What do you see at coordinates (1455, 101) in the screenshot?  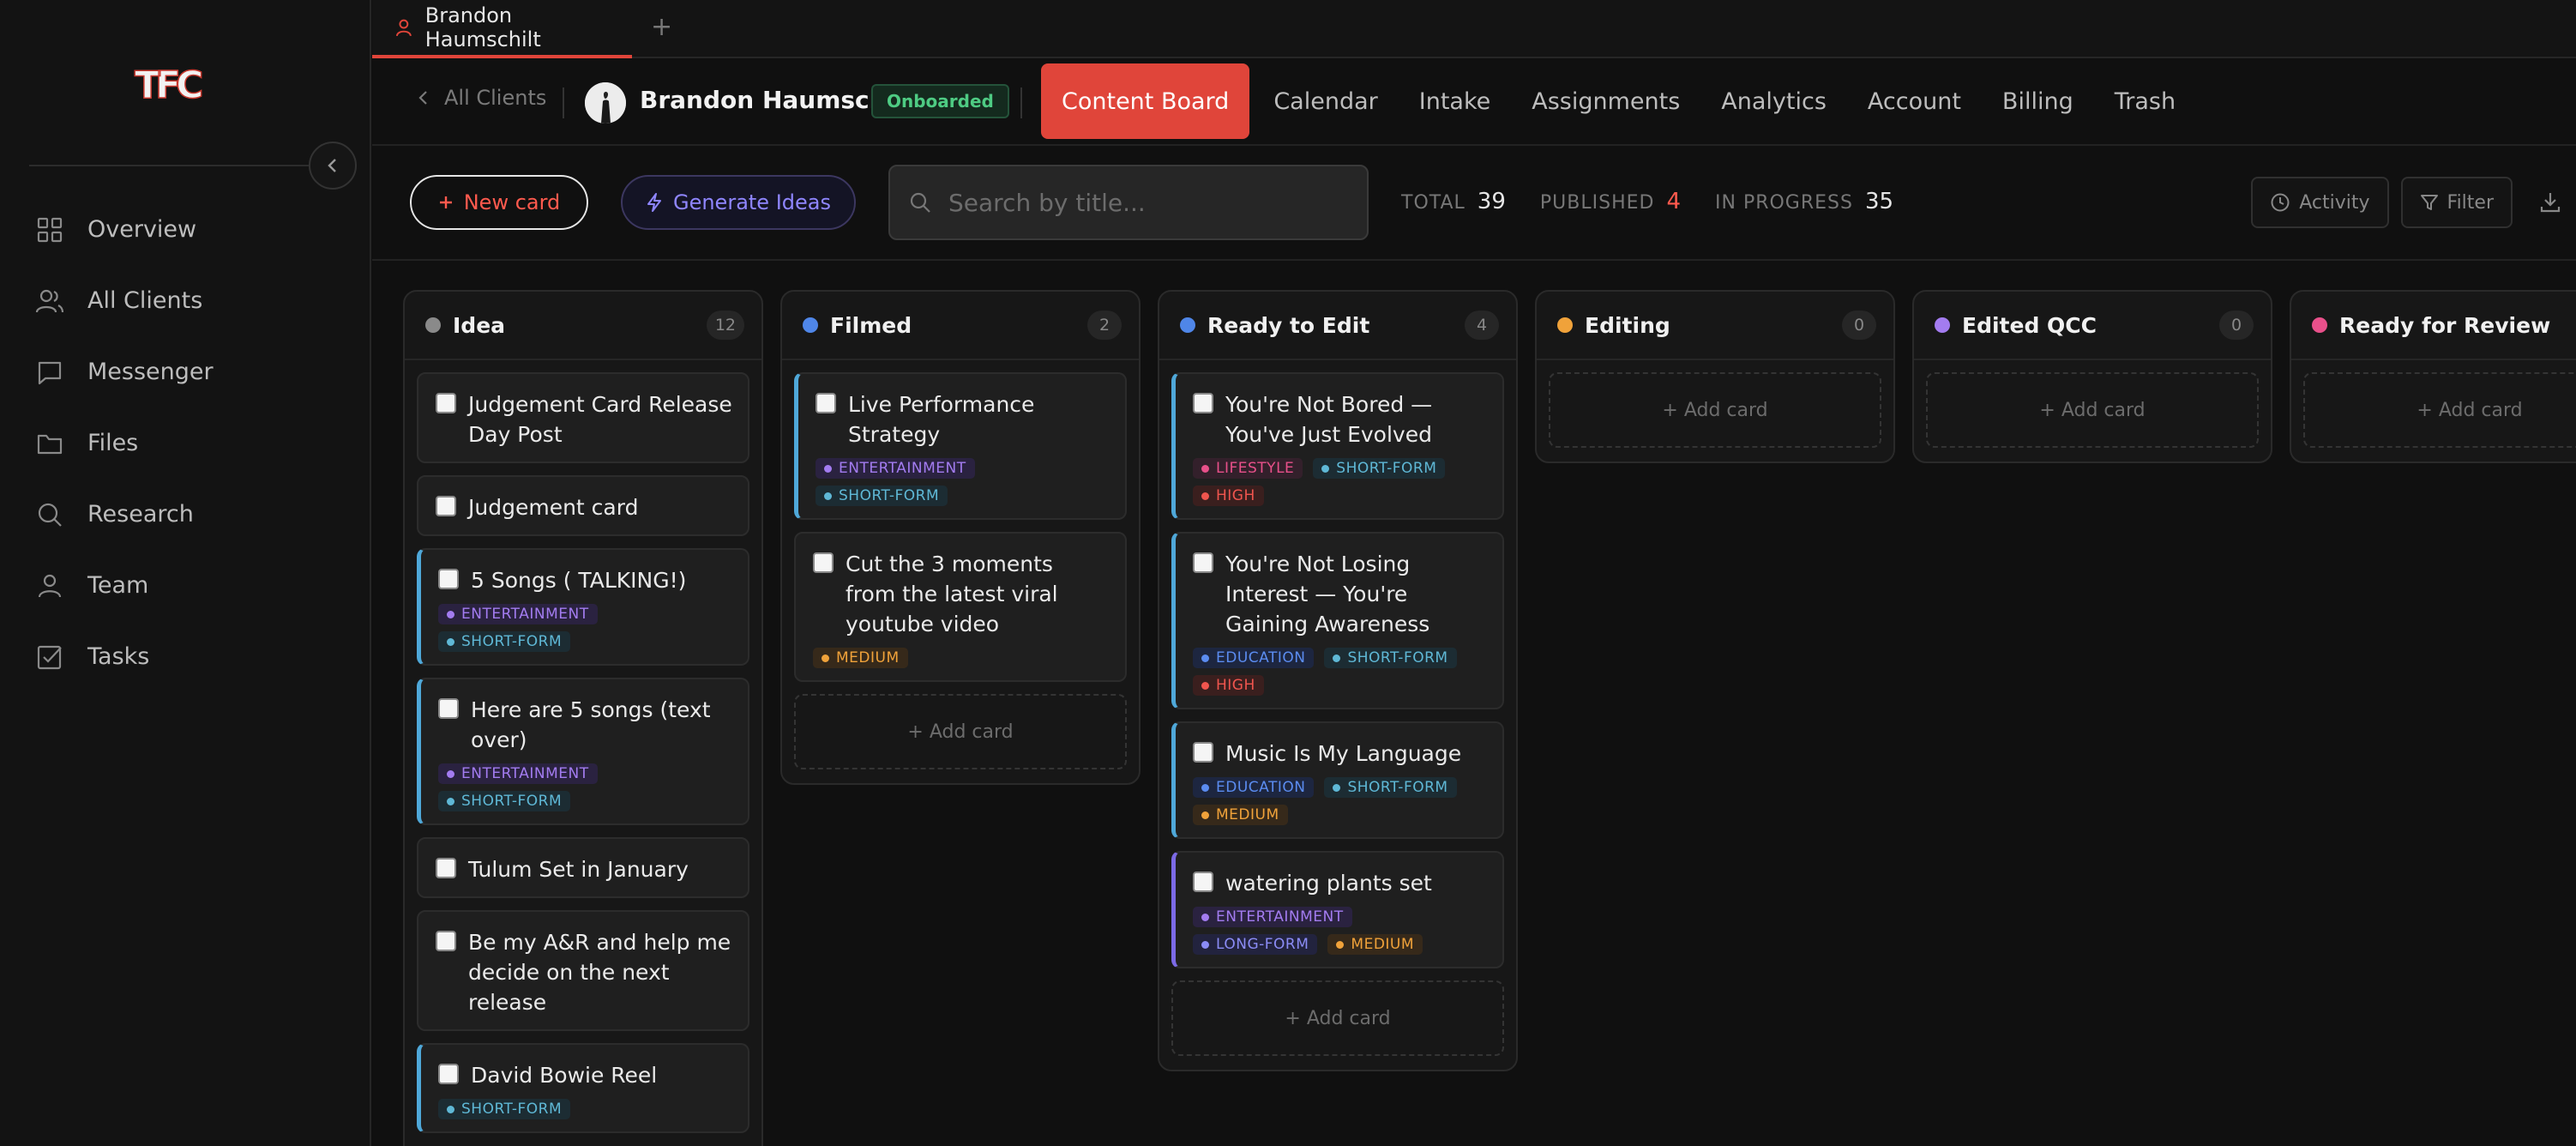 I see `tab-intake: Intake` at bounding box center [1455, 101].